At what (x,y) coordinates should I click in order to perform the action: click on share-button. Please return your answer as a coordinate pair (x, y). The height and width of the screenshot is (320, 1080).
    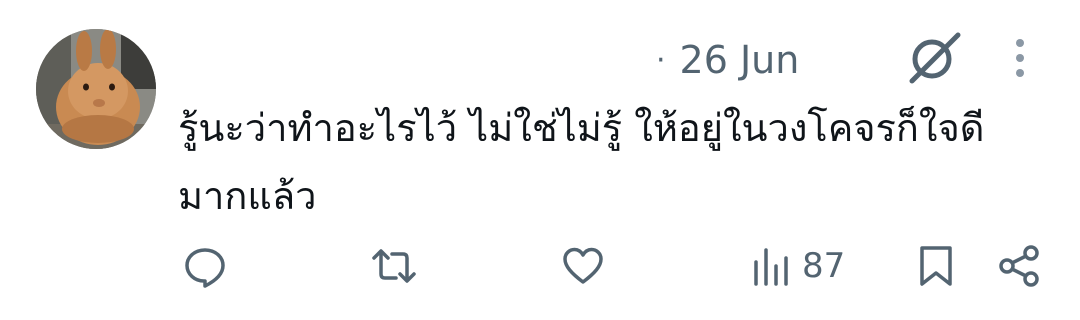
    Looking at the image, I should click on (1019, 266).